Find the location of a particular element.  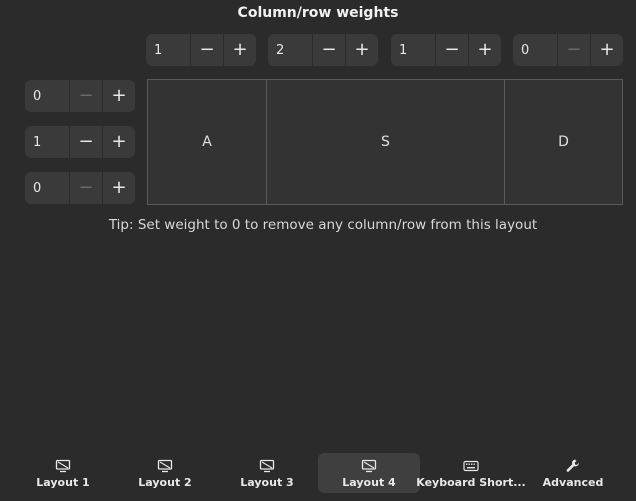

row-weight-3-spinner: 0 − + is located at coordinates (80, 188).